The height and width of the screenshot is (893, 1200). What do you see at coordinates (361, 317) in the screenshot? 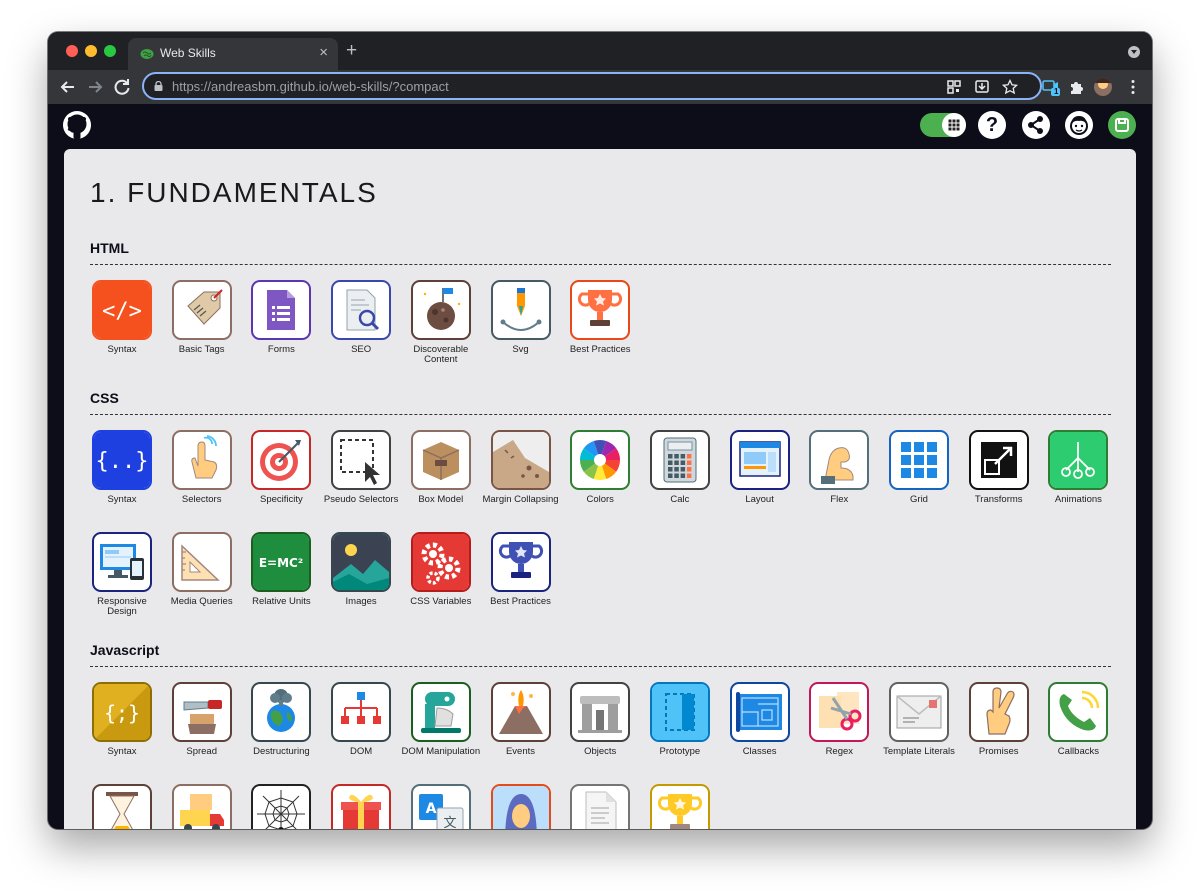
I see `skill-seo: SEO` at bounding box center [361, 317].